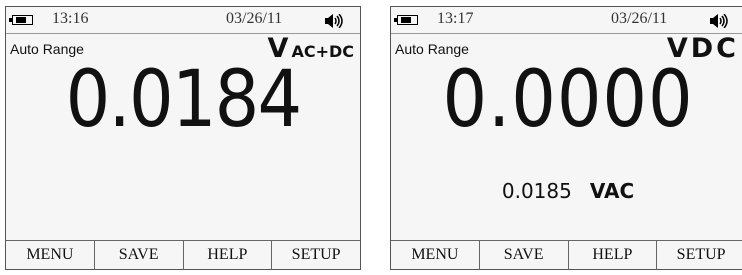 The height and width of the screenshot is (275, 742). I want to click on status-bar: 13:16 03/26/11, so click(183, 20).